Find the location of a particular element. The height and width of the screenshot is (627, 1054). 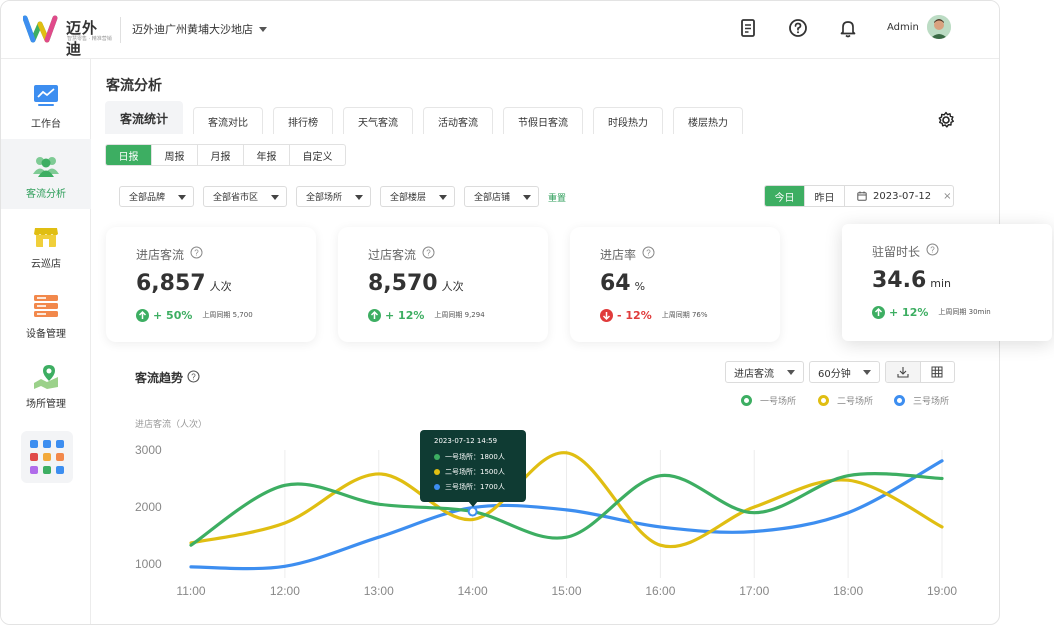

kpi-value: 34.6 is located at coordinates (899, 280).